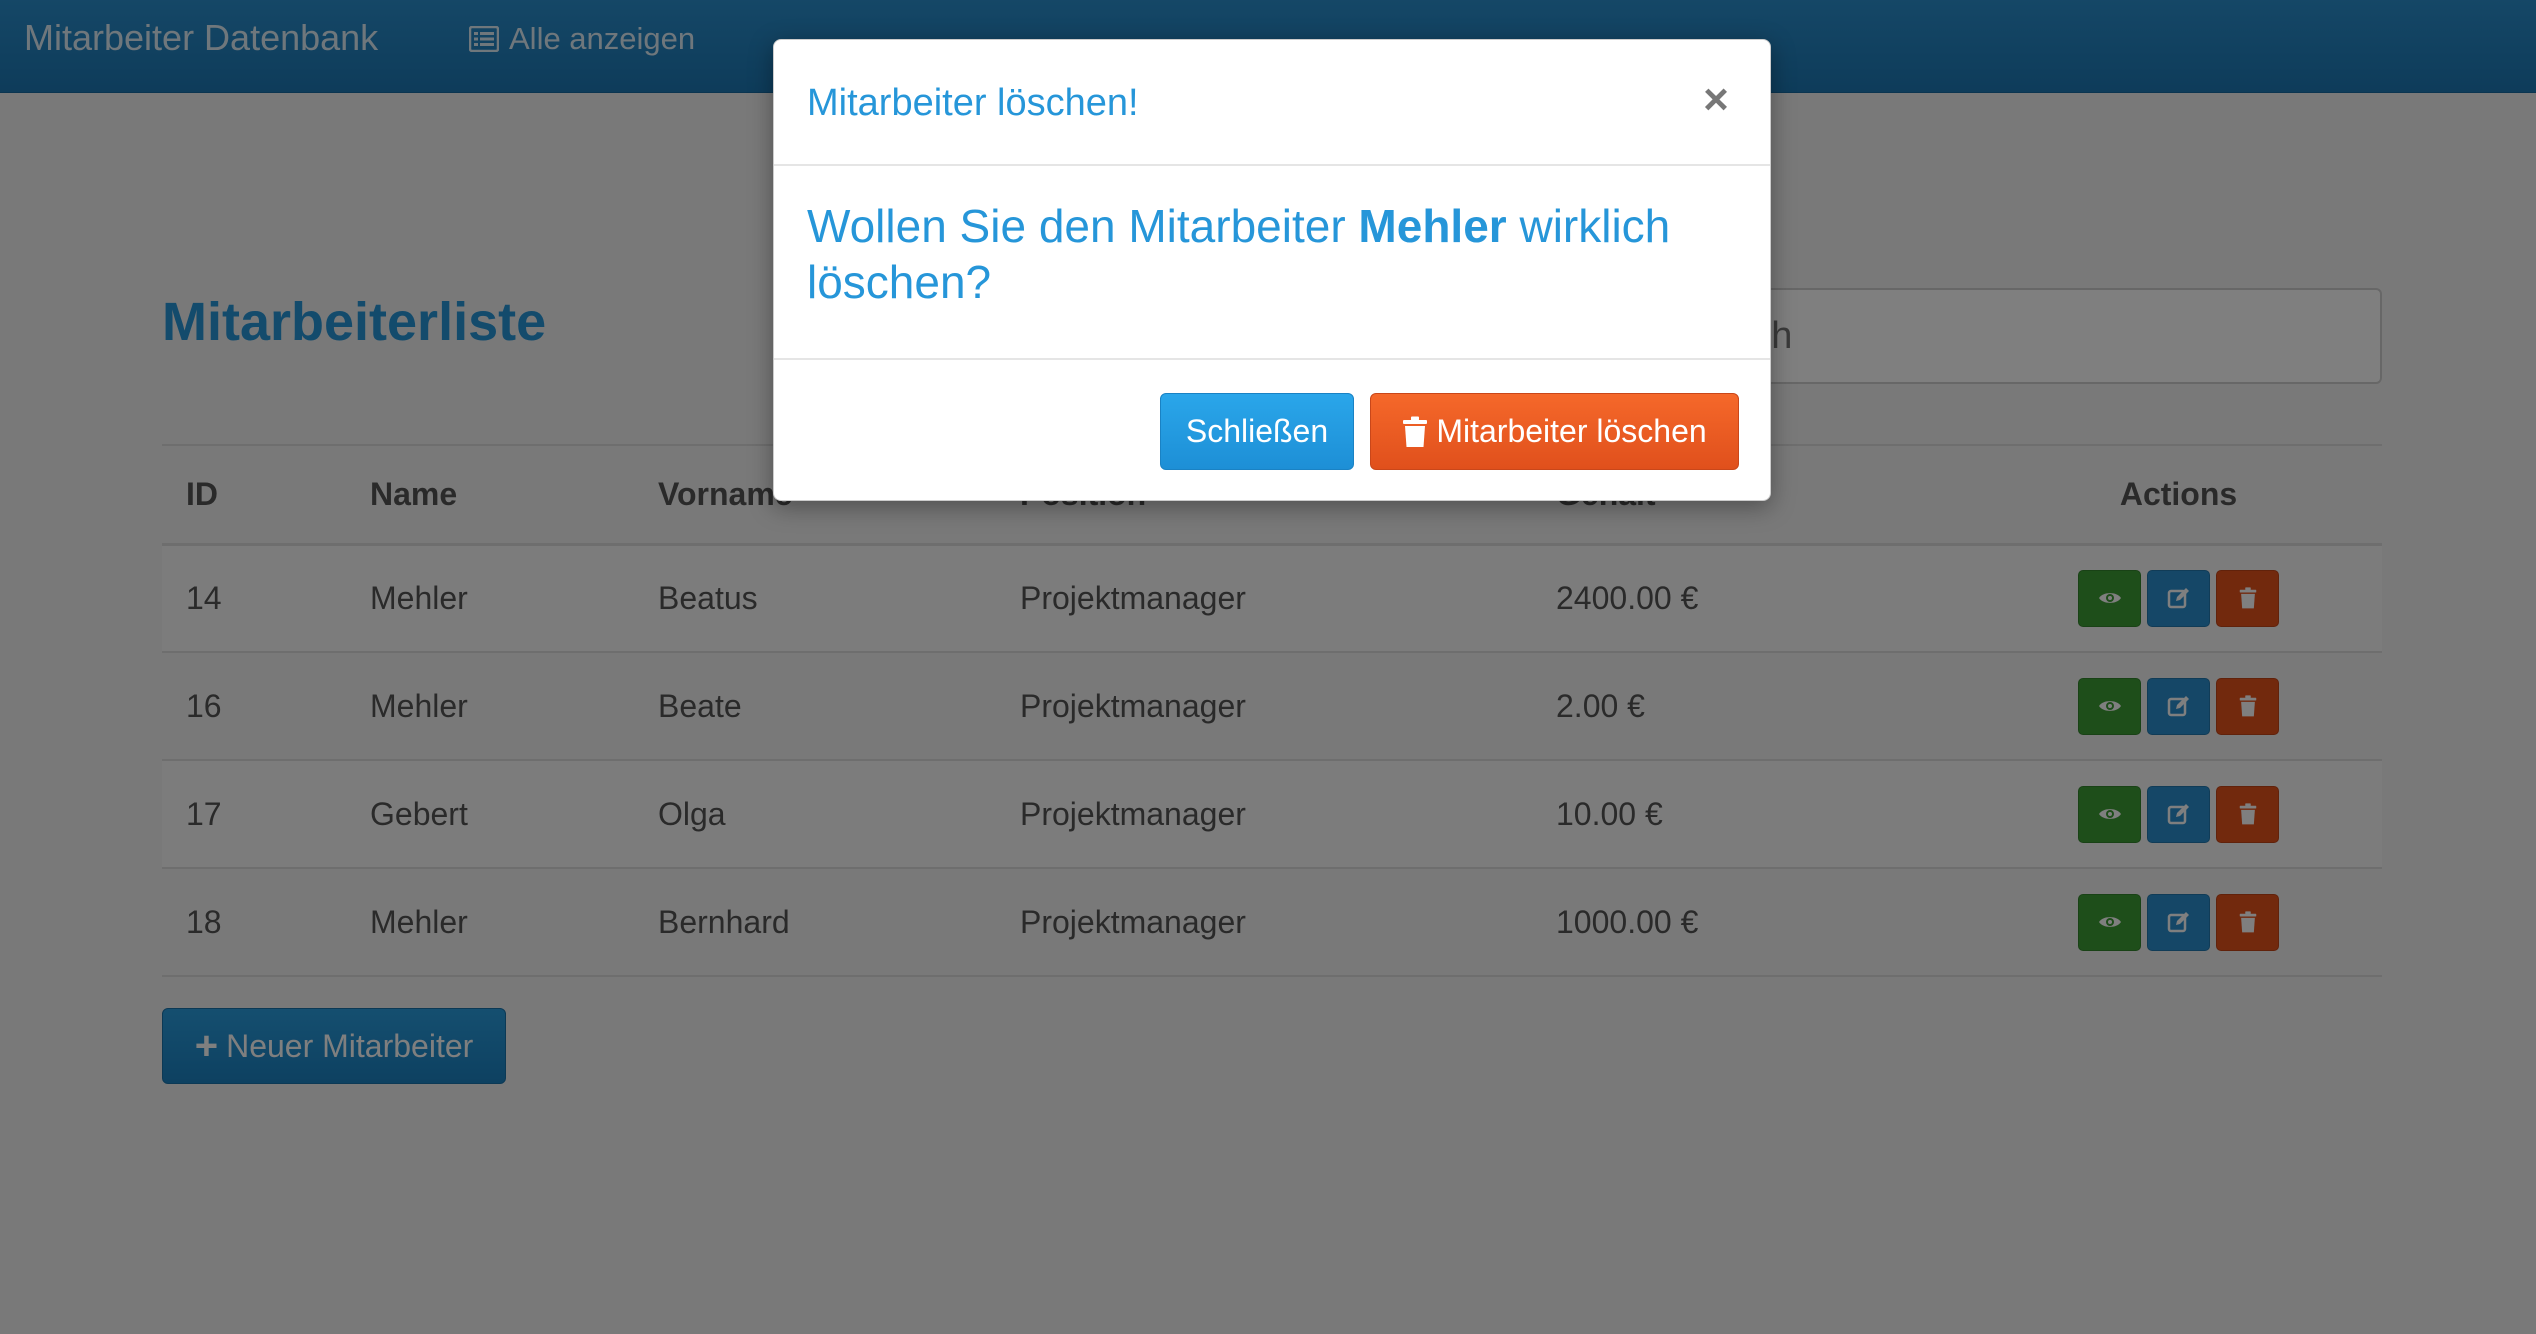  I want to click on confirm-delete-button: Mitarbeiter löschen, so click(1554, 431).